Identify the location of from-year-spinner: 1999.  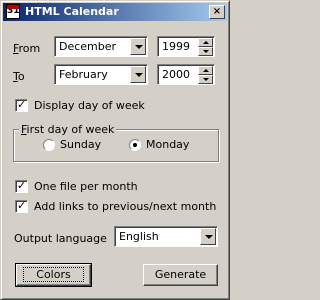
(186, 46).